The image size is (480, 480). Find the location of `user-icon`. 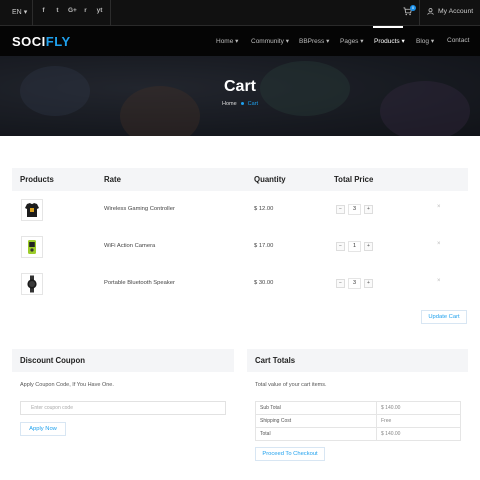

user-icon is located at coordinates (430, 11).